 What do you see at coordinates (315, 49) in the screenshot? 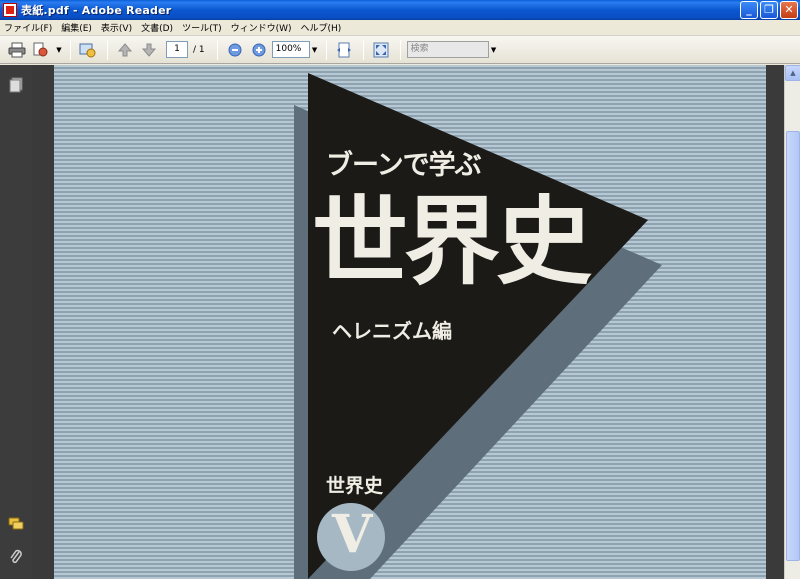
I see `zoom-dropdown-arrow: ▼` at bounding box center [315, 49].